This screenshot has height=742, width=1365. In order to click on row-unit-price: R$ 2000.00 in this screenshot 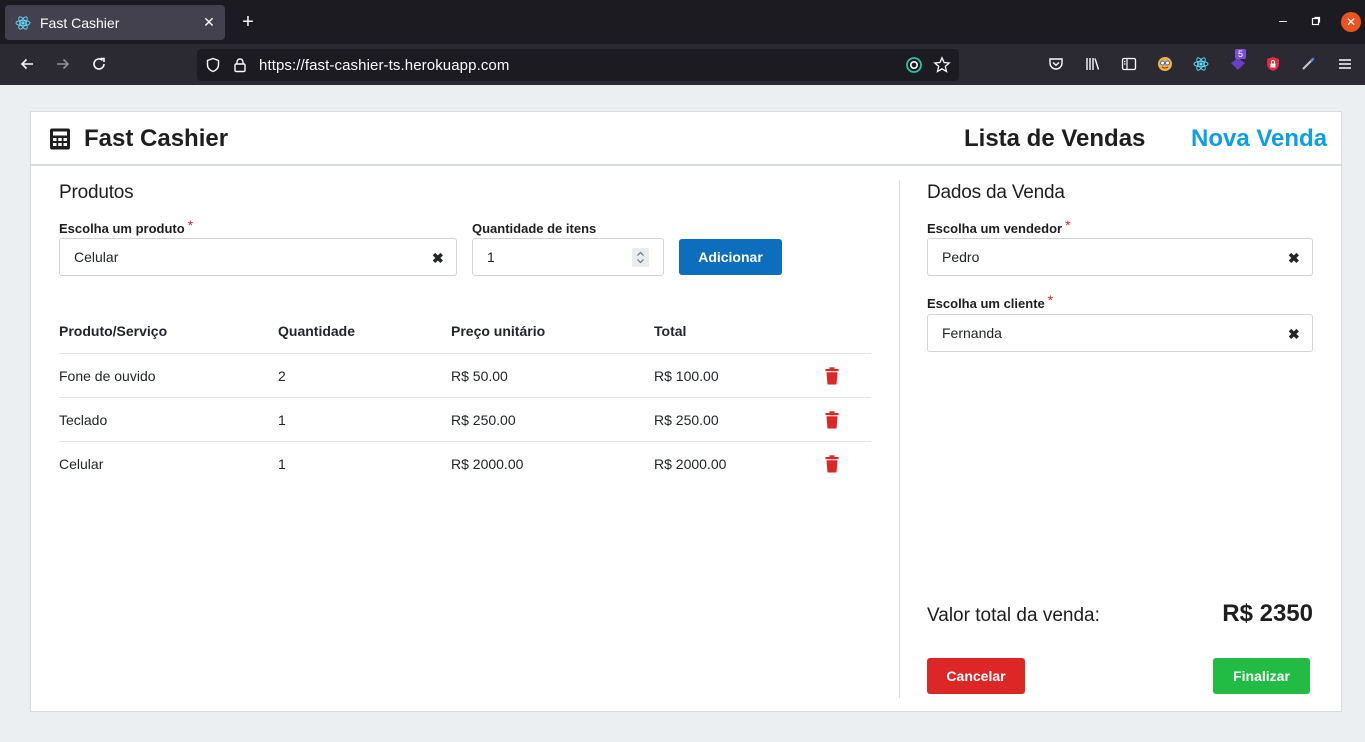, I will do `click(487, 464)`.